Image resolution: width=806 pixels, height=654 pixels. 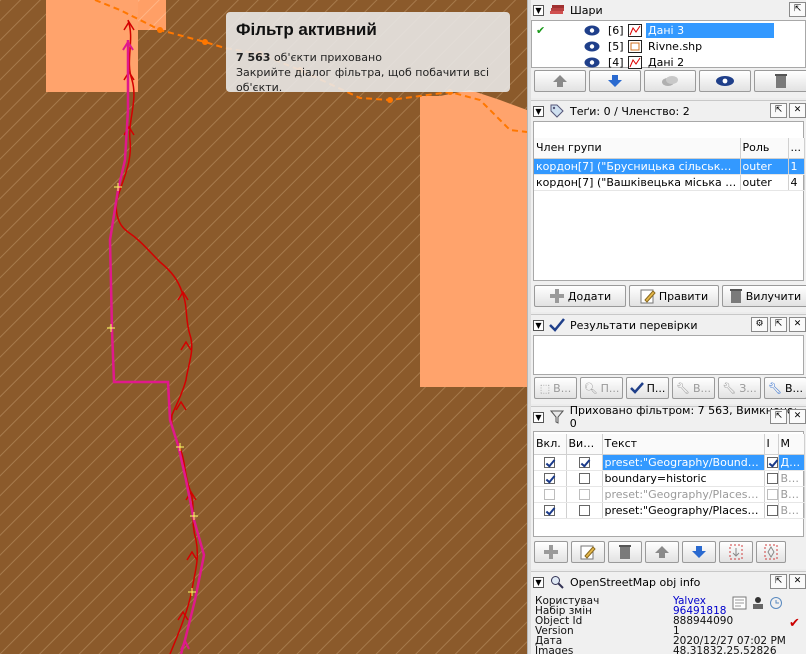 What do you see at coordinates (771, 552) in the screenshot?
I see `expand-filter-button` at bounding box center [771, 552].